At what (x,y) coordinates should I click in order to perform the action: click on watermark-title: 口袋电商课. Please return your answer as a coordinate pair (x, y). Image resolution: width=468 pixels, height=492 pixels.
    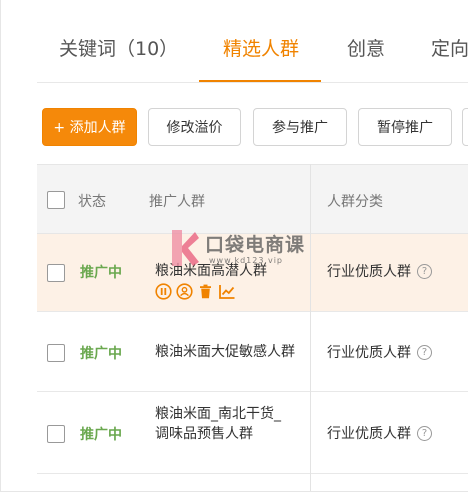
    Looking at the image, I should click on (255, 245).